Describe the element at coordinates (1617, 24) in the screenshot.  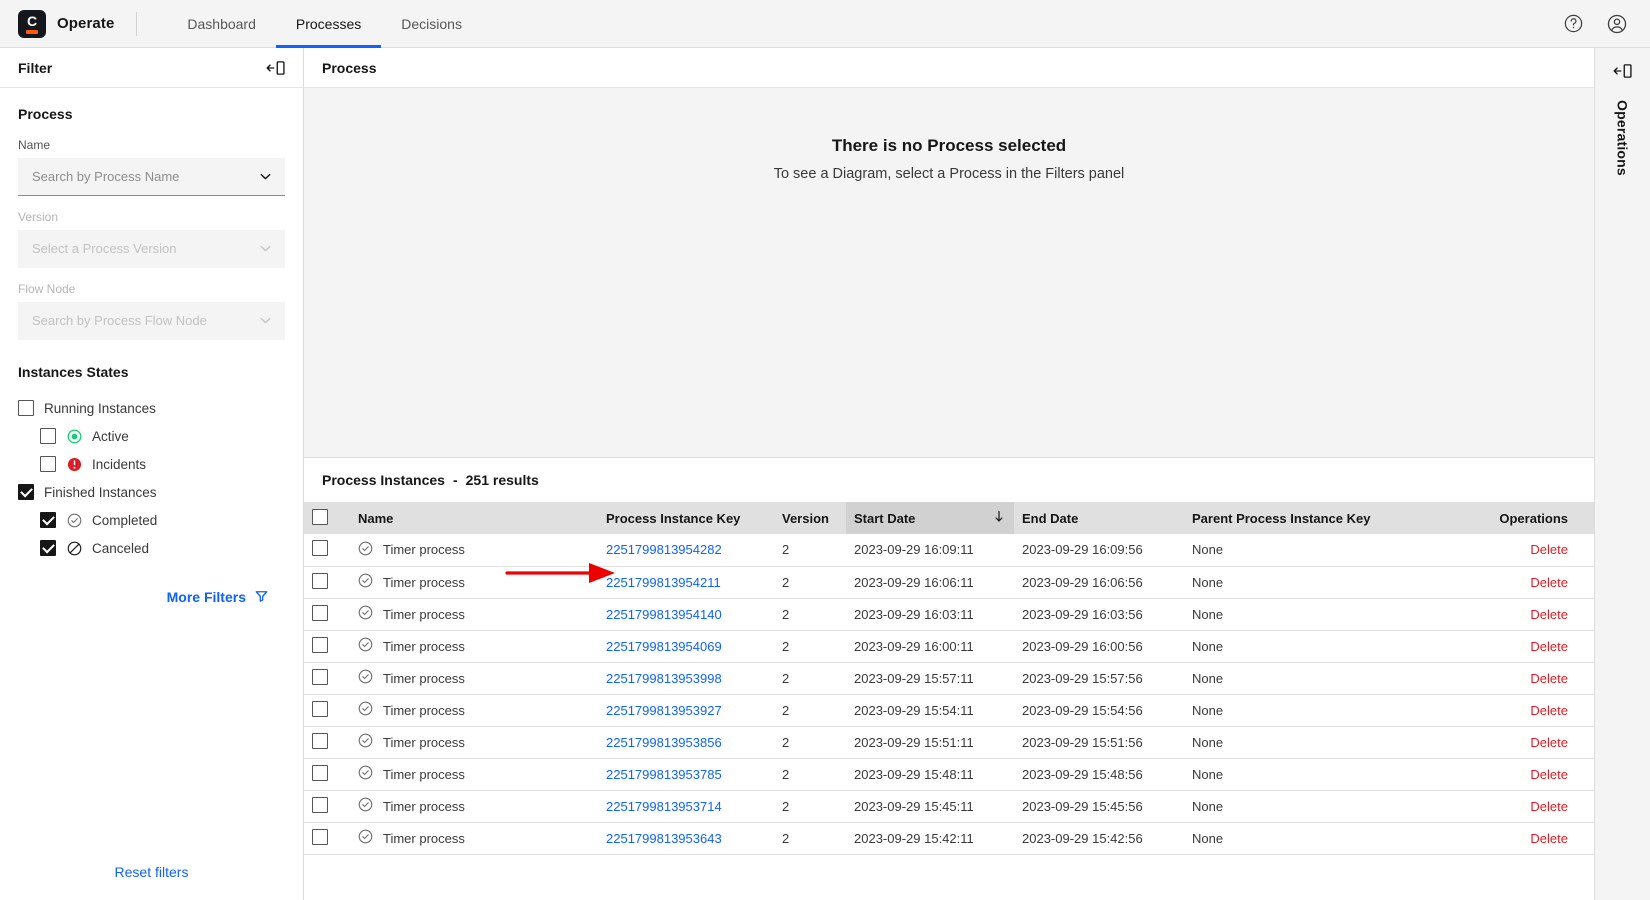
I see `user-avatar-icon` at that location.